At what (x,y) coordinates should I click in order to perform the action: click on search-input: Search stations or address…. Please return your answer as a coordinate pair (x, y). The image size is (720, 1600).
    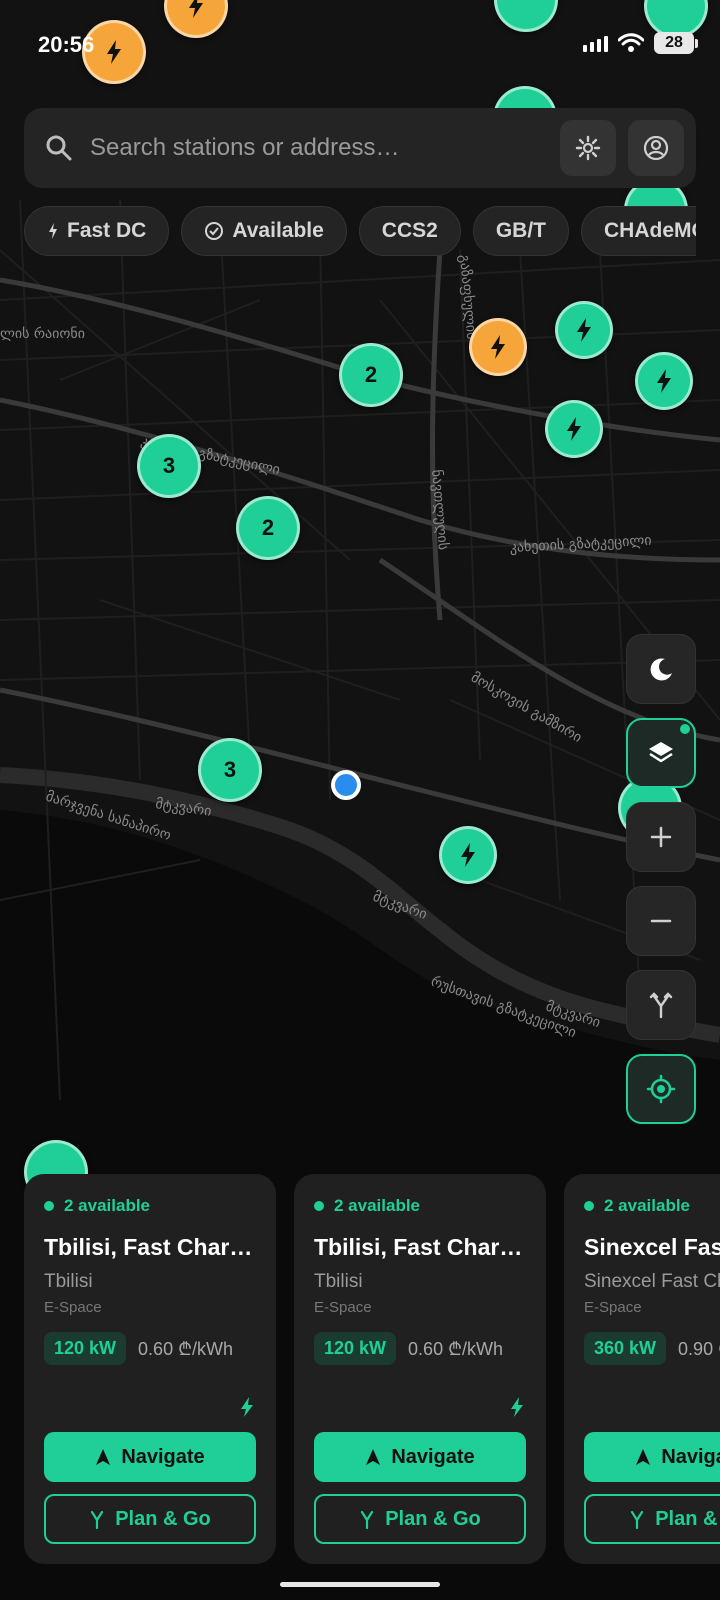
    Looking at the image, I should click on (325, 148).